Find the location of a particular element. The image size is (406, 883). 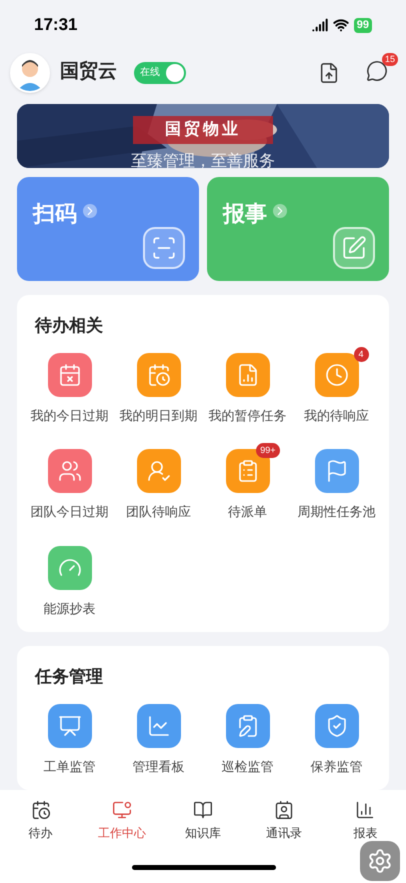

book-icon is located at coordinates (203, 810).